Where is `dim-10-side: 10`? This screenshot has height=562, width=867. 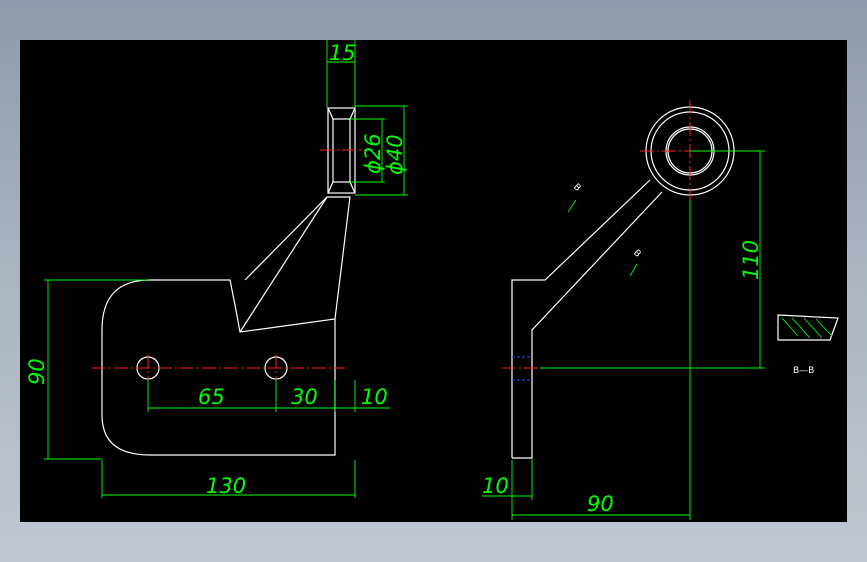
dim-10-side: 10 is located at coordinates (495, 486).